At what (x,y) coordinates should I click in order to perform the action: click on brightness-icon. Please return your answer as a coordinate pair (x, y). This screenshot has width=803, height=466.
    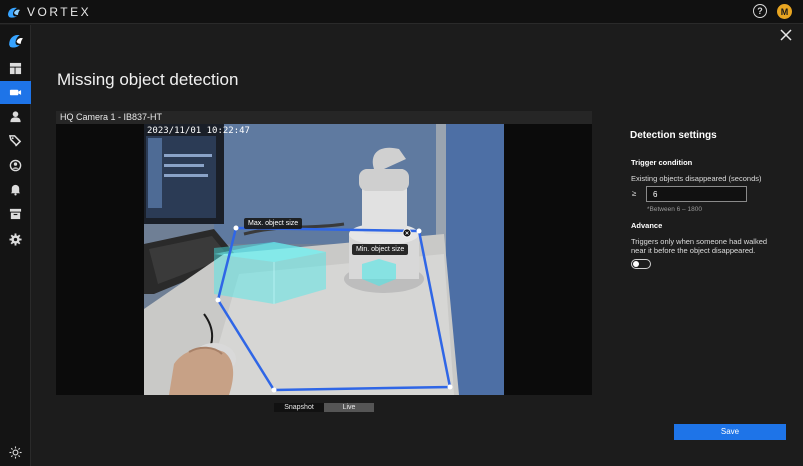
    Looking at the image, I should click on (15, 452).